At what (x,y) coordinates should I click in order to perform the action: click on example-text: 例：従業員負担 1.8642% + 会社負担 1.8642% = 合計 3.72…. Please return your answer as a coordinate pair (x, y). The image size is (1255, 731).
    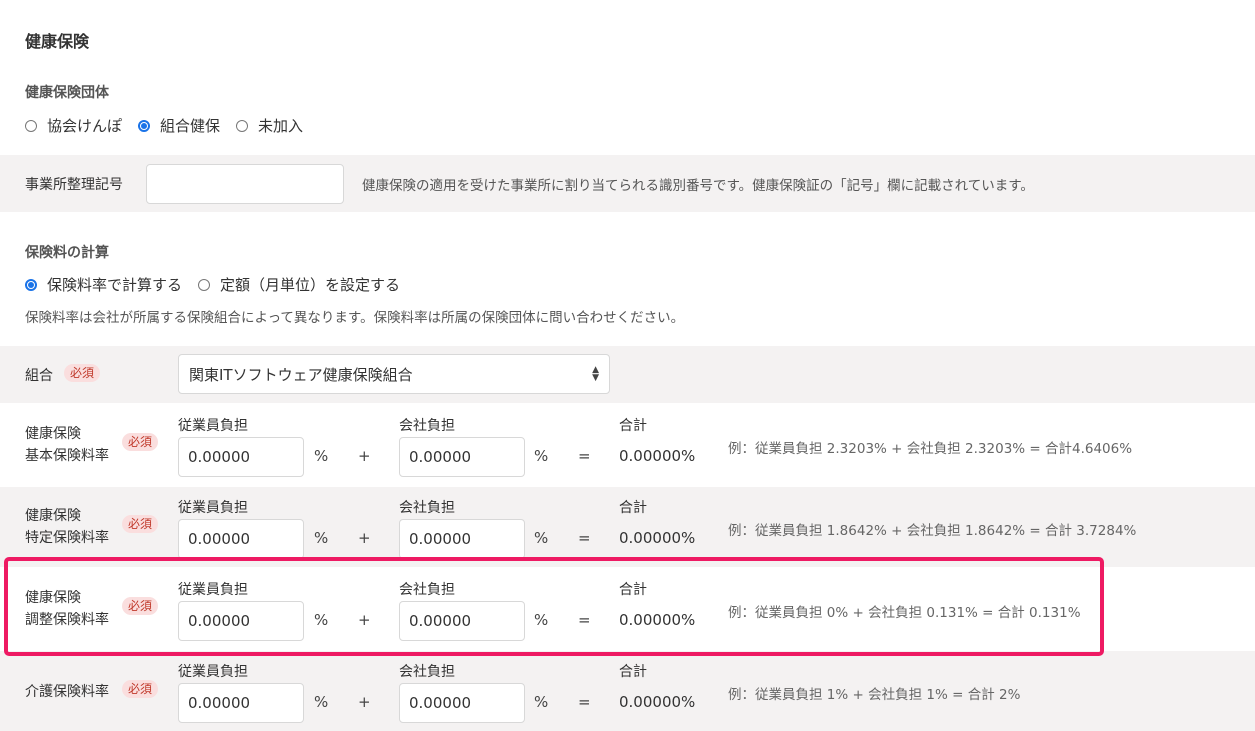
    Looking at the image, I should click on (932, 531).